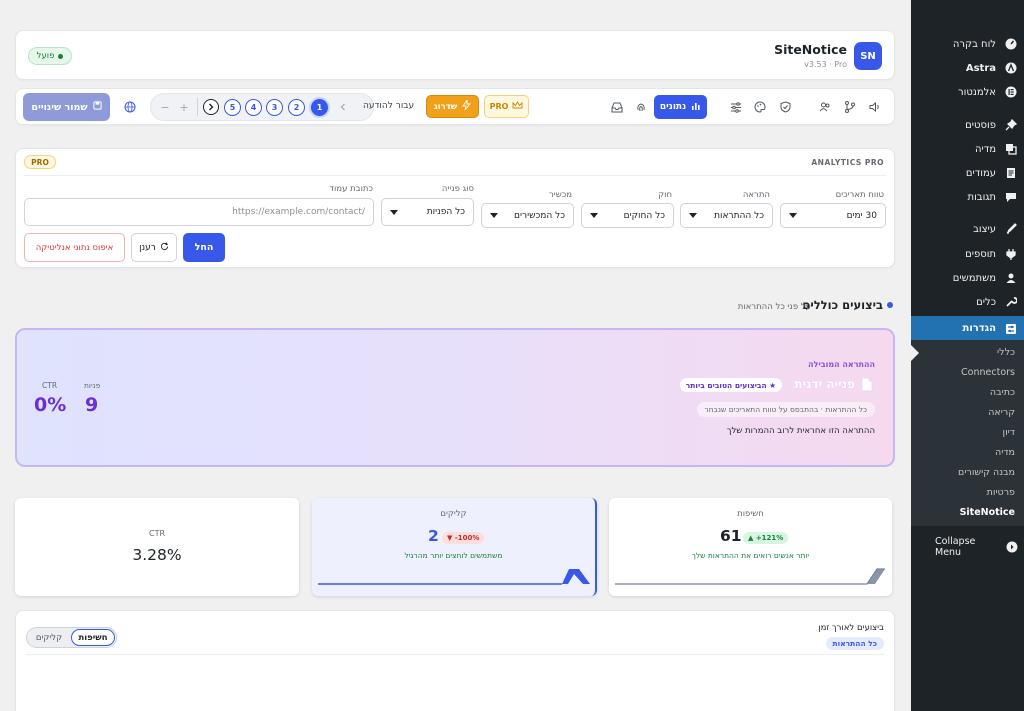 The width and height of the screenshot is (1024, 711). I want to click on menu-comments: תגובות, so click(967, 197).